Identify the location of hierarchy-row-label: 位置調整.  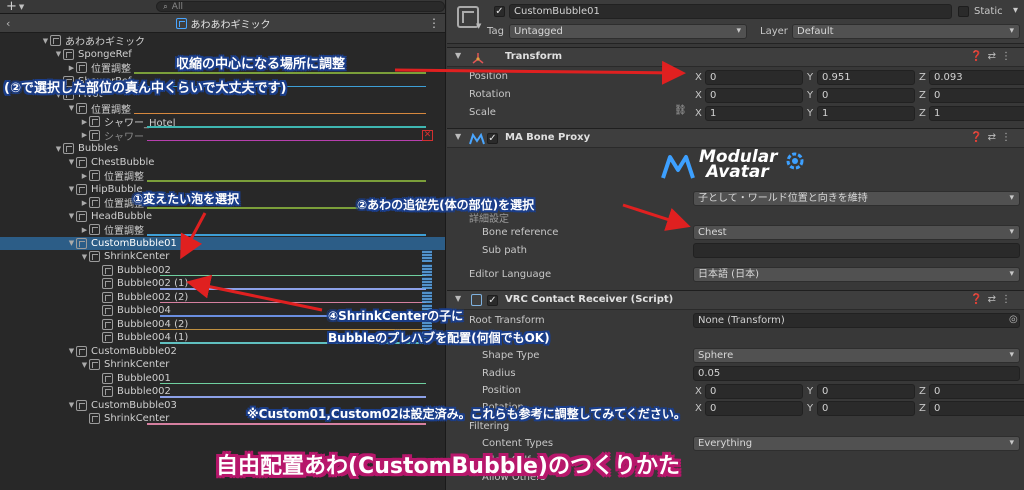
(111, 70).